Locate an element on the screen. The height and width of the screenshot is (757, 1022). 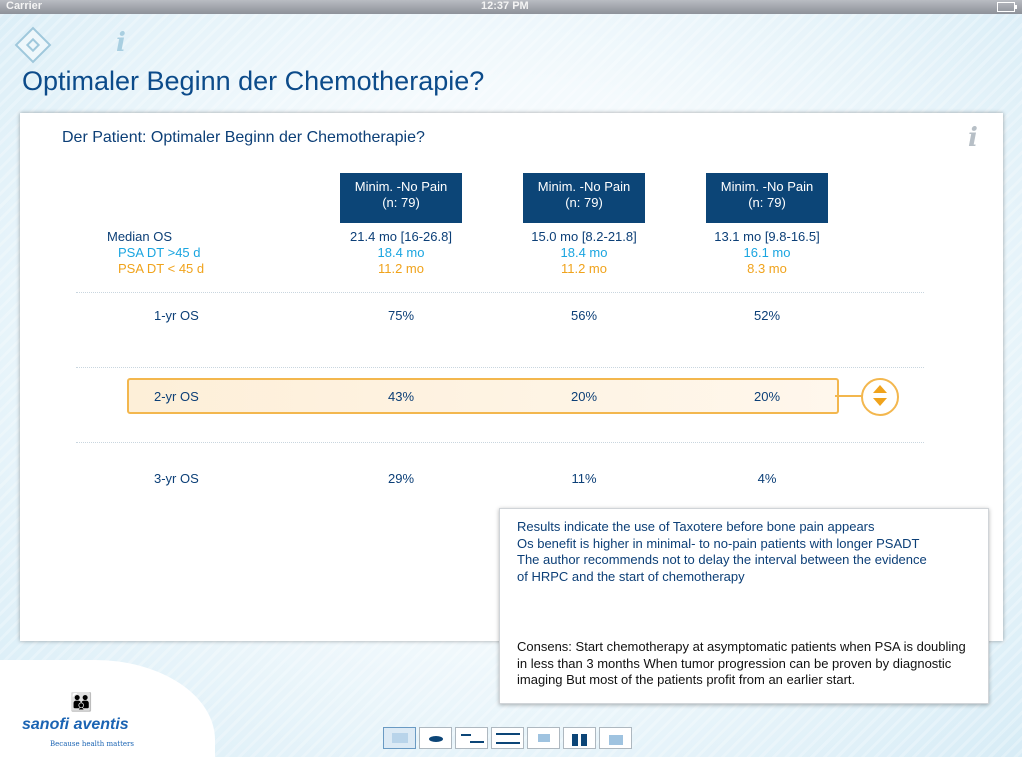
row-label-1yr: 1-yr OS is located at coordinates (176, 315).